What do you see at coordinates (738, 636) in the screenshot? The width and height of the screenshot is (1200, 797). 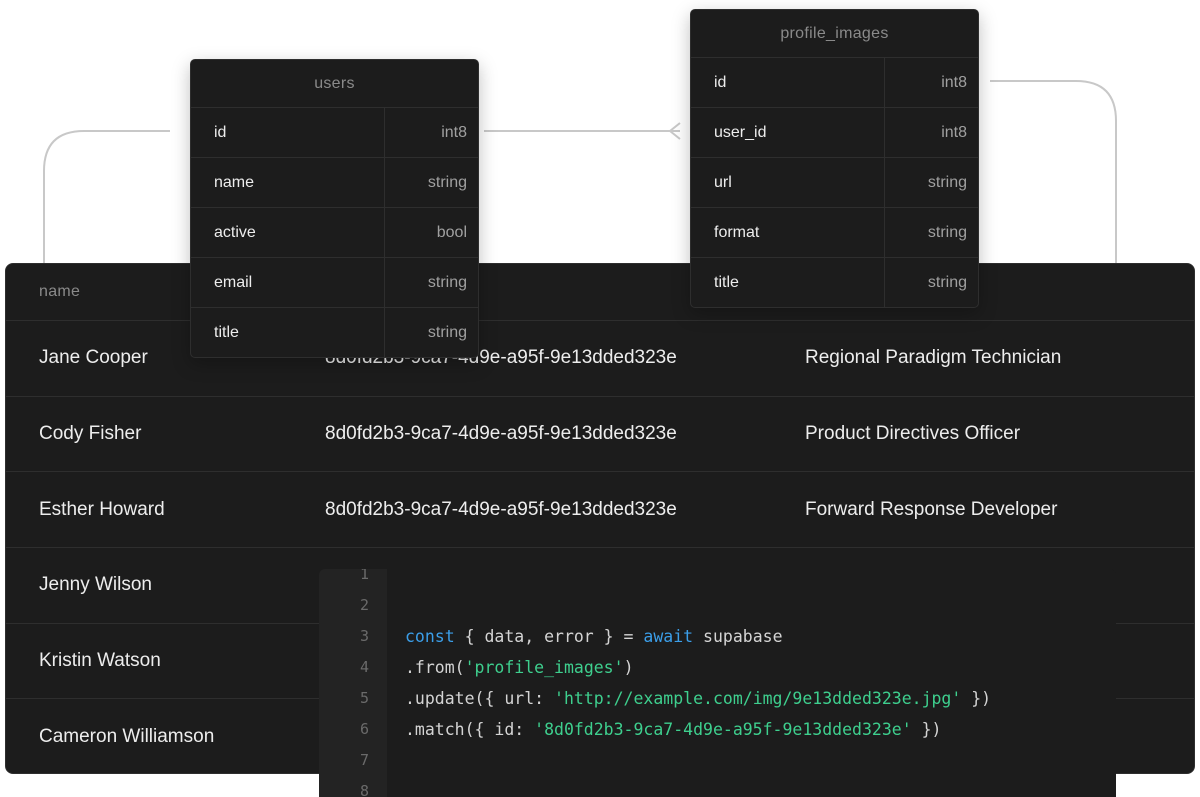 I see `code-token: supabase` at bounding box center [738, 636].